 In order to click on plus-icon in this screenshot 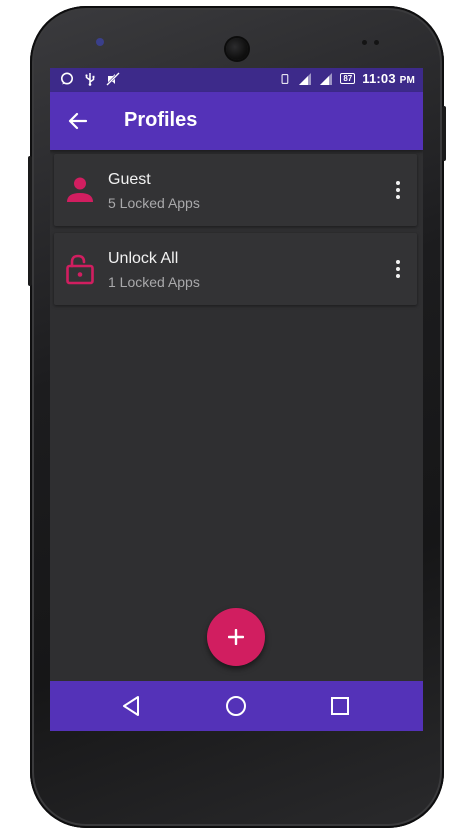, I will do `click(236, 637)`.